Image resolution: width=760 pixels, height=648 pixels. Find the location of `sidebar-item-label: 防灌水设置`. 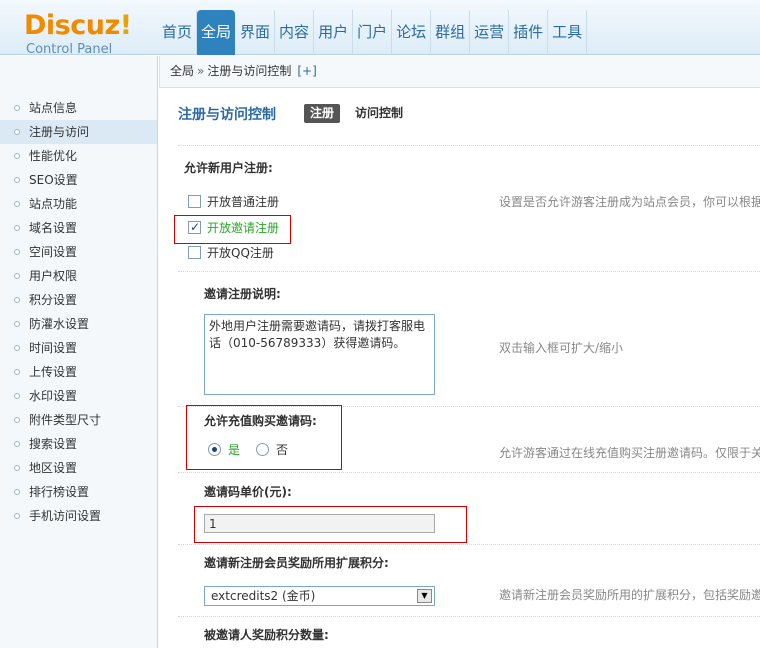

sidebar-item-label: 防灌水设置 is located at coordinates (59, 324).